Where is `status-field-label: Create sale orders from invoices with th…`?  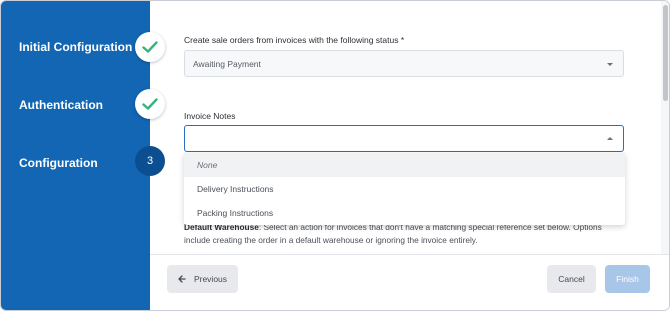
status-field-label: Create sale orders from invoices with th… is located at coordinates (294, 40).